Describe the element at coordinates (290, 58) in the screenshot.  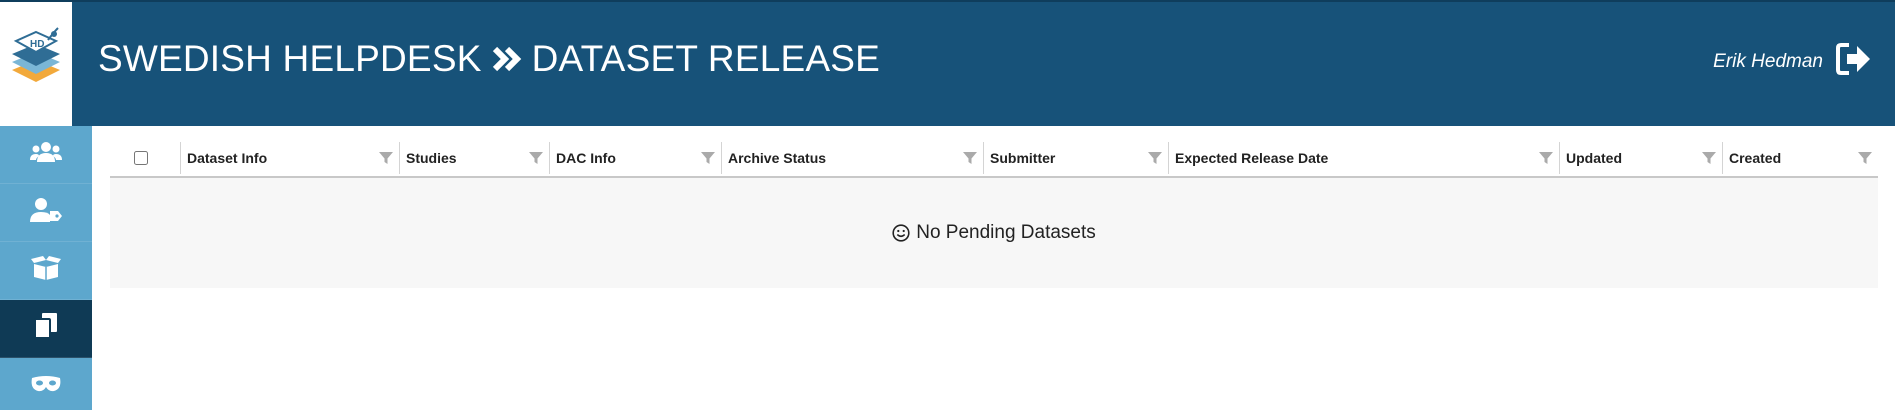
I see `app-name: SWEDISH HELPDESK` at that location.